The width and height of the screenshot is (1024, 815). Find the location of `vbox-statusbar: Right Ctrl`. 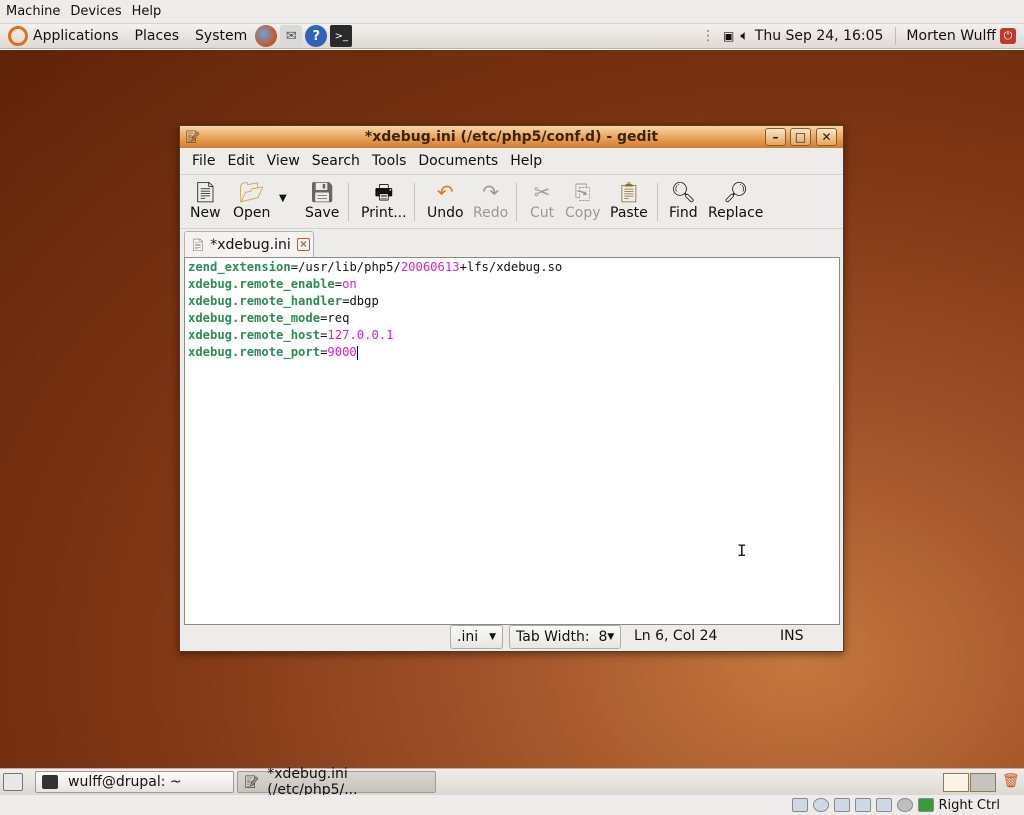

vbox-statusbar: Right Ctrl is located at coordinates (512, 805).